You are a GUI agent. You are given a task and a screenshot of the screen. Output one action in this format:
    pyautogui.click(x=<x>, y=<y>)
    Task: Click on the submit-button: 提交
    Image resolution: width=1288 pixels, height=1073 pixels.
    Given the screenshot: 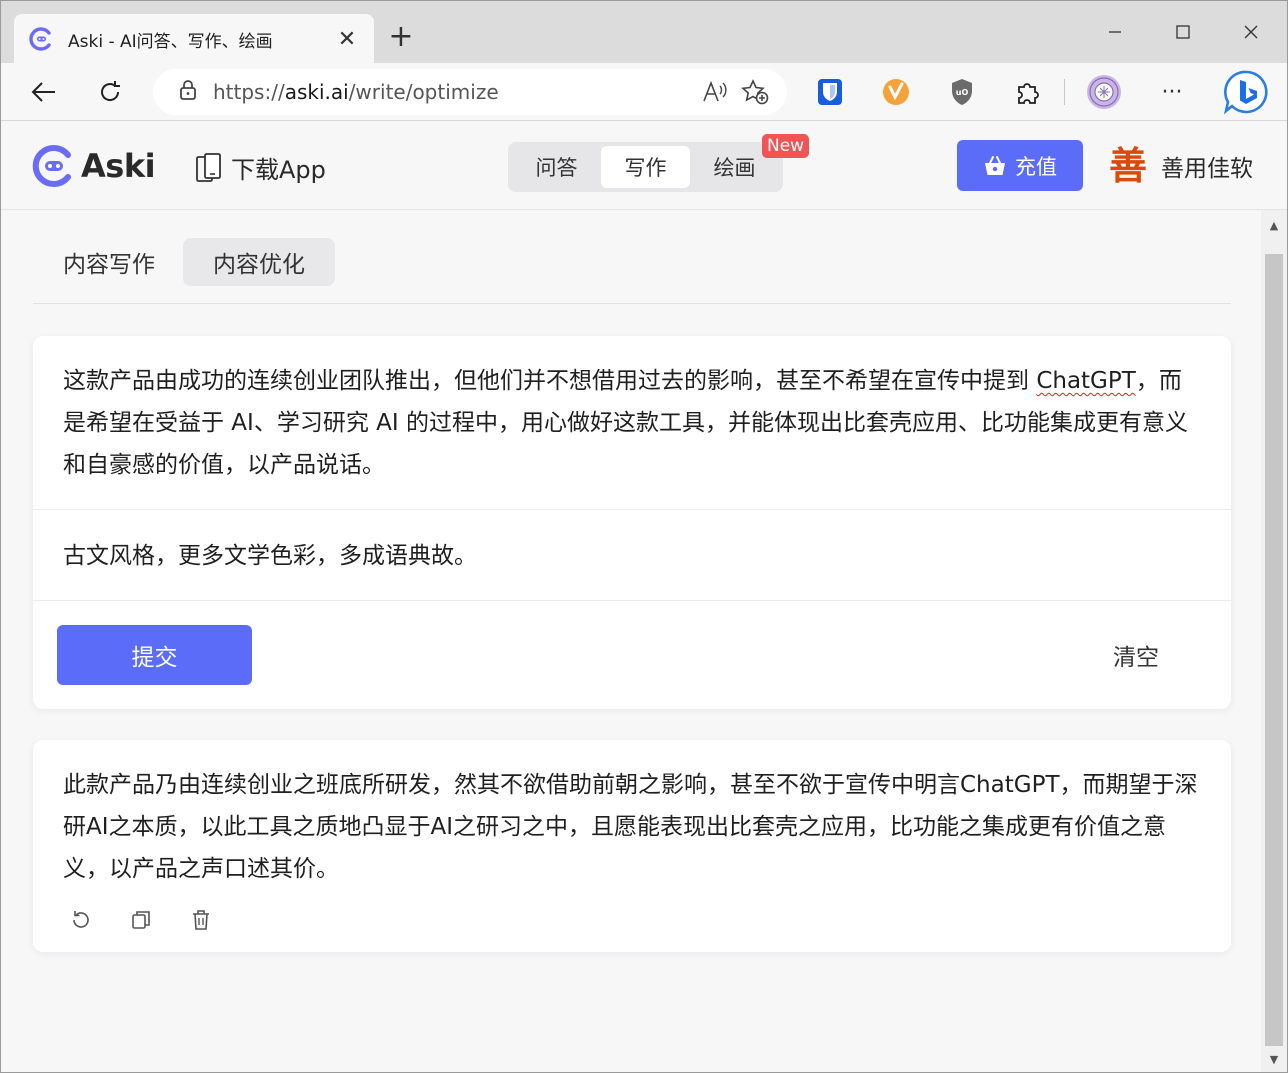 What is the action you would take?
    pyautogui.click(x=154, y=655)
    